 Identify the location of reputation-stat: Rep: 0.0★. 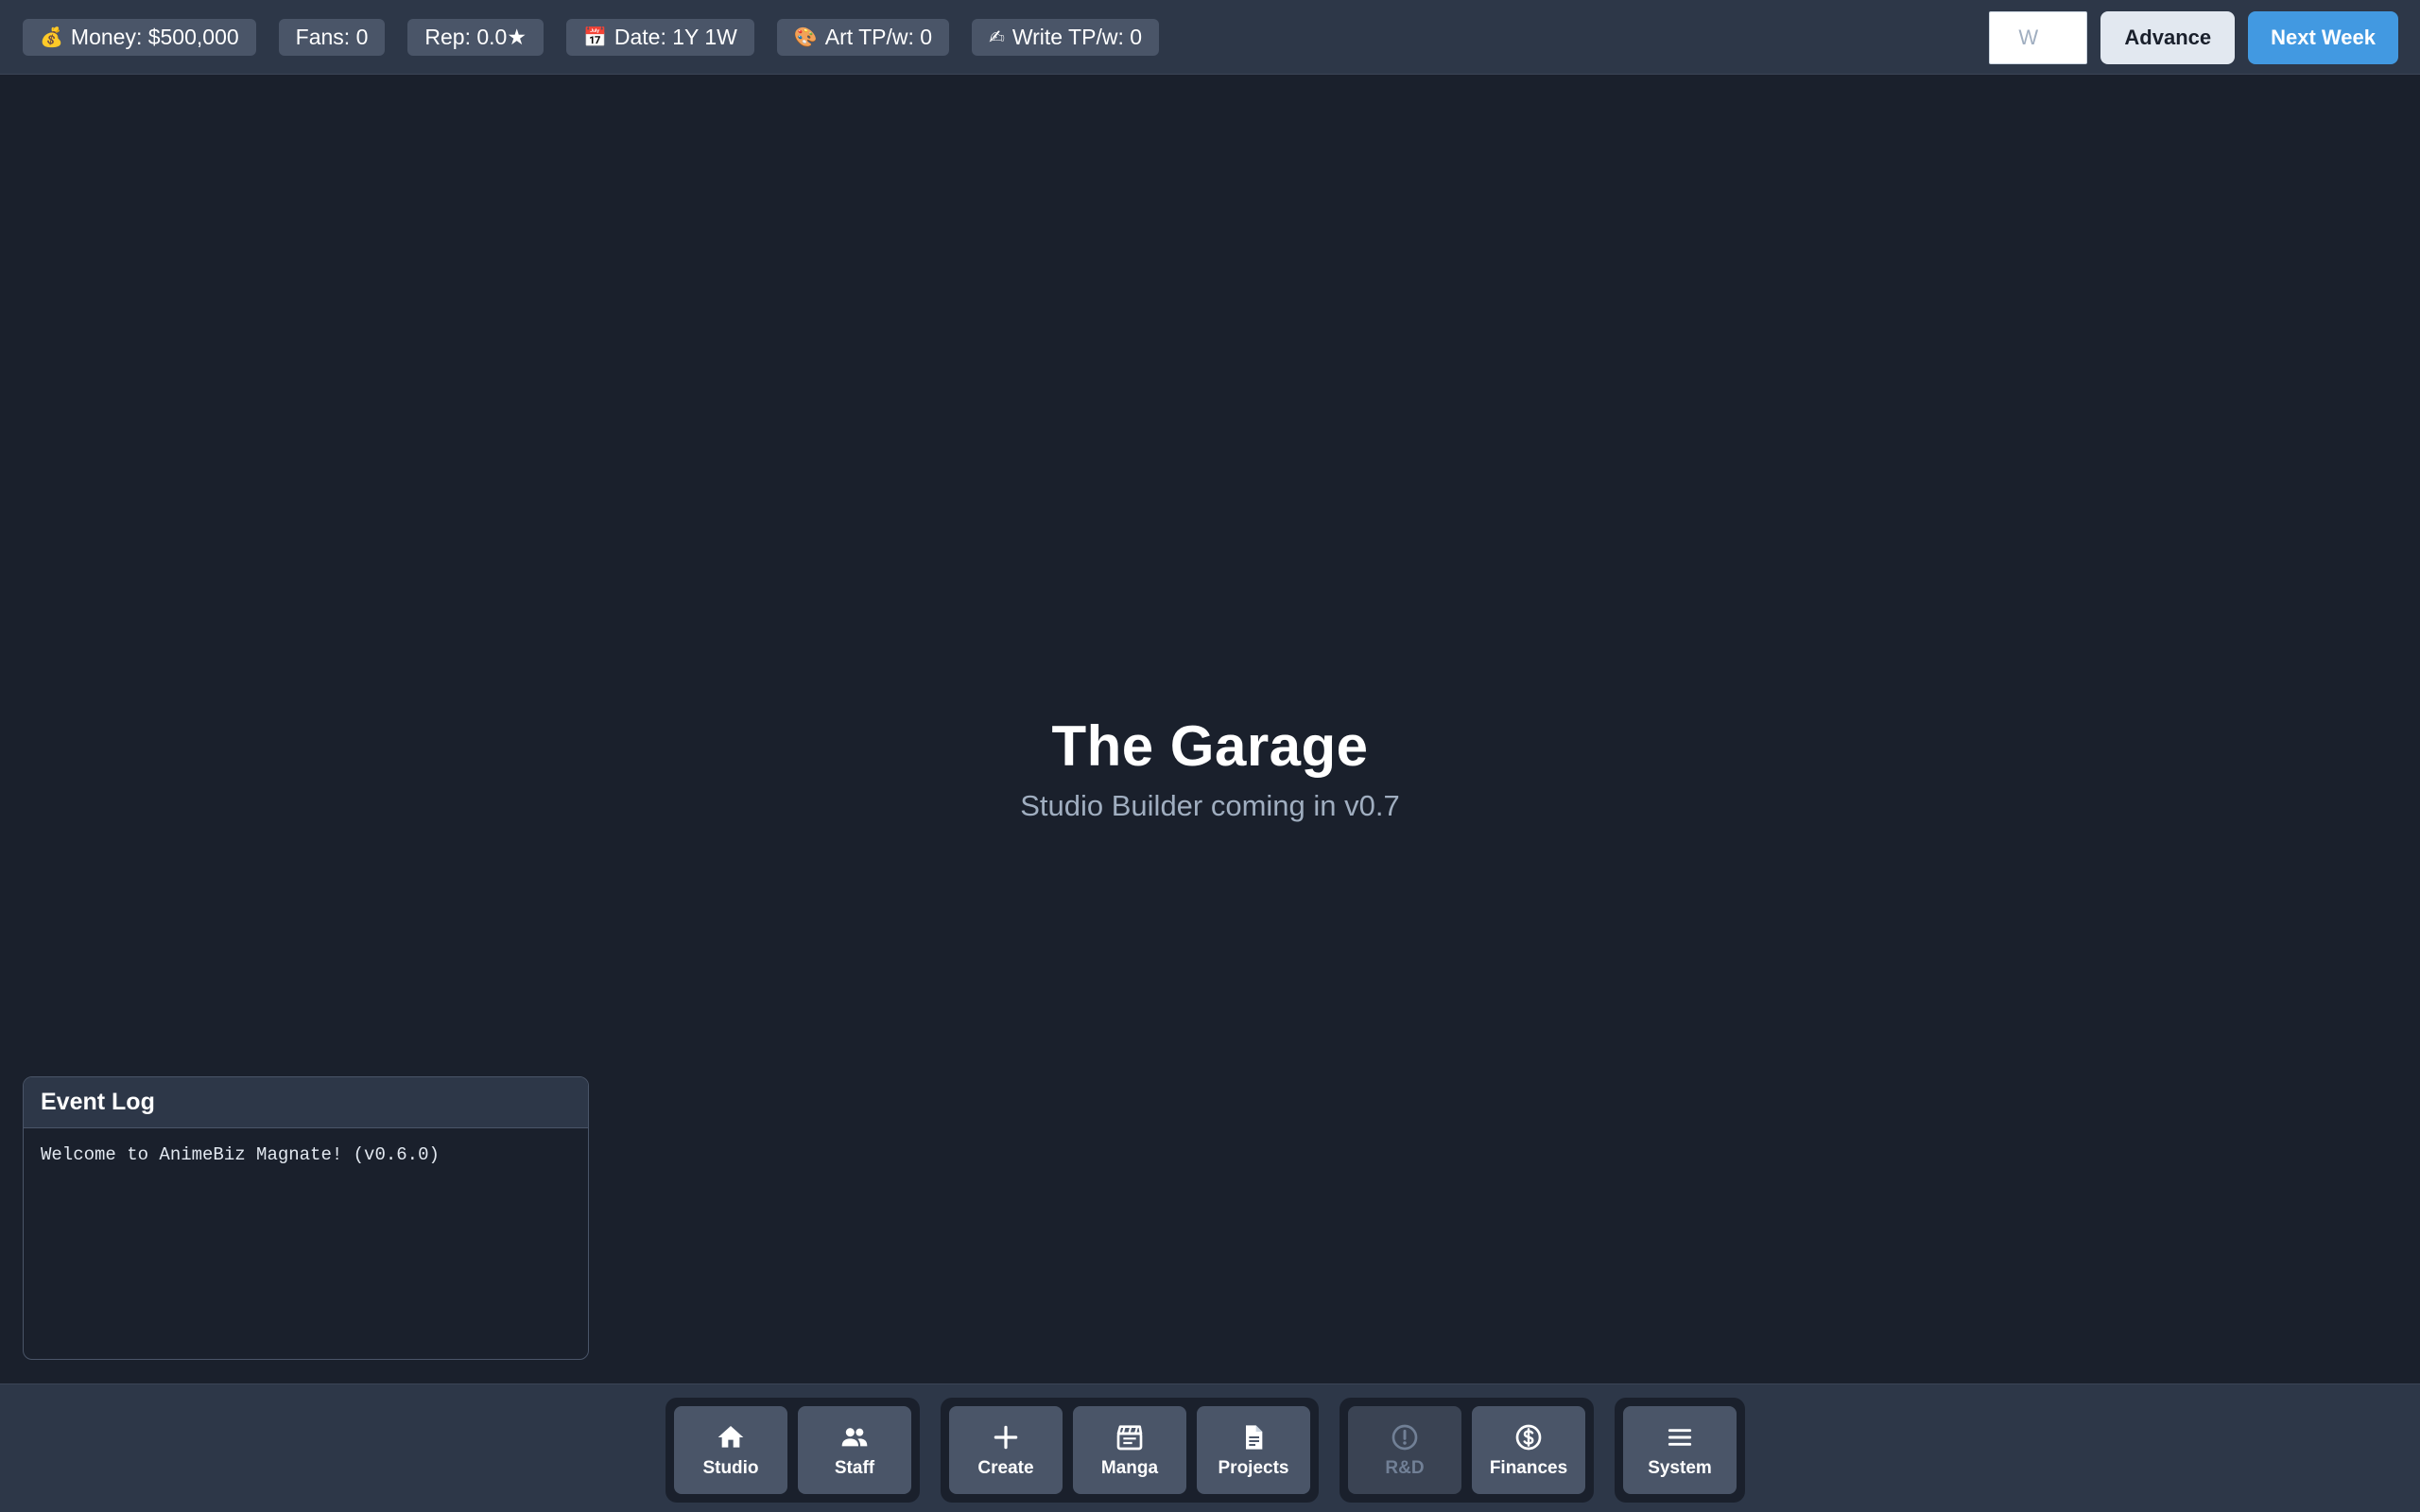
(475, 37).